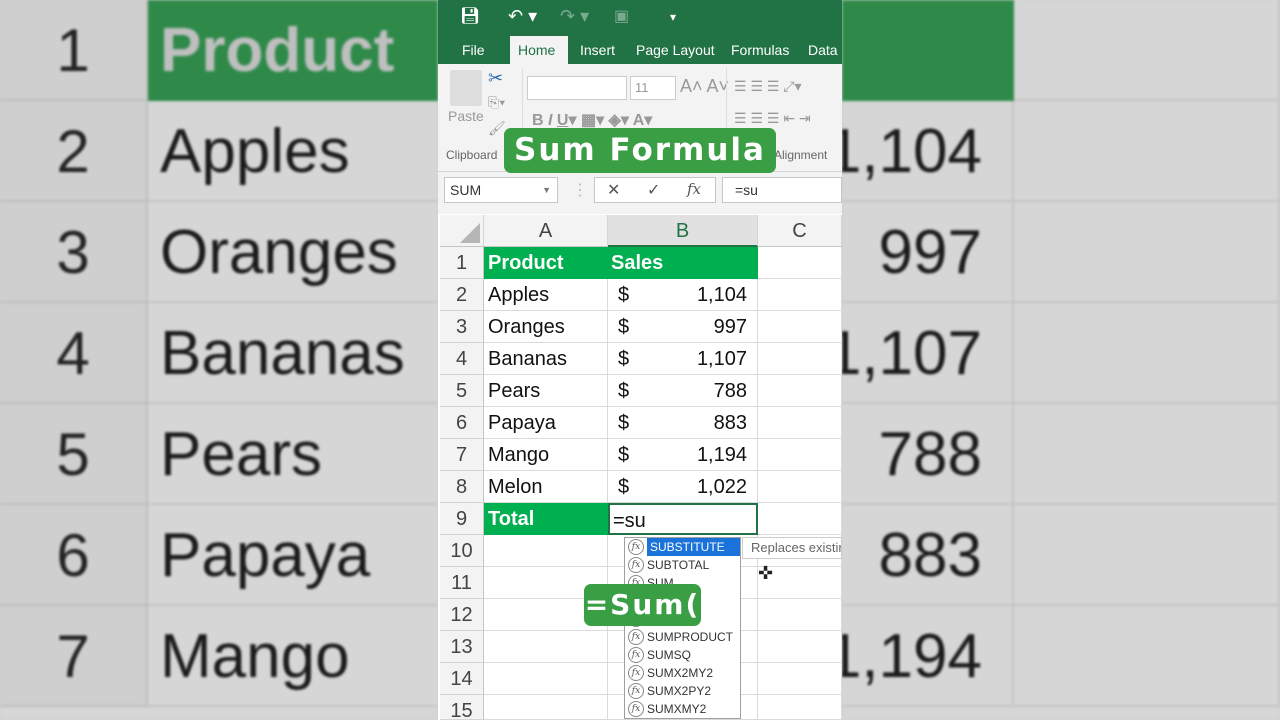  What do you see at coordinates (546, 423) in the screenshot?
I see `cell-a6: Papaya` at bounding box center [546, 423].